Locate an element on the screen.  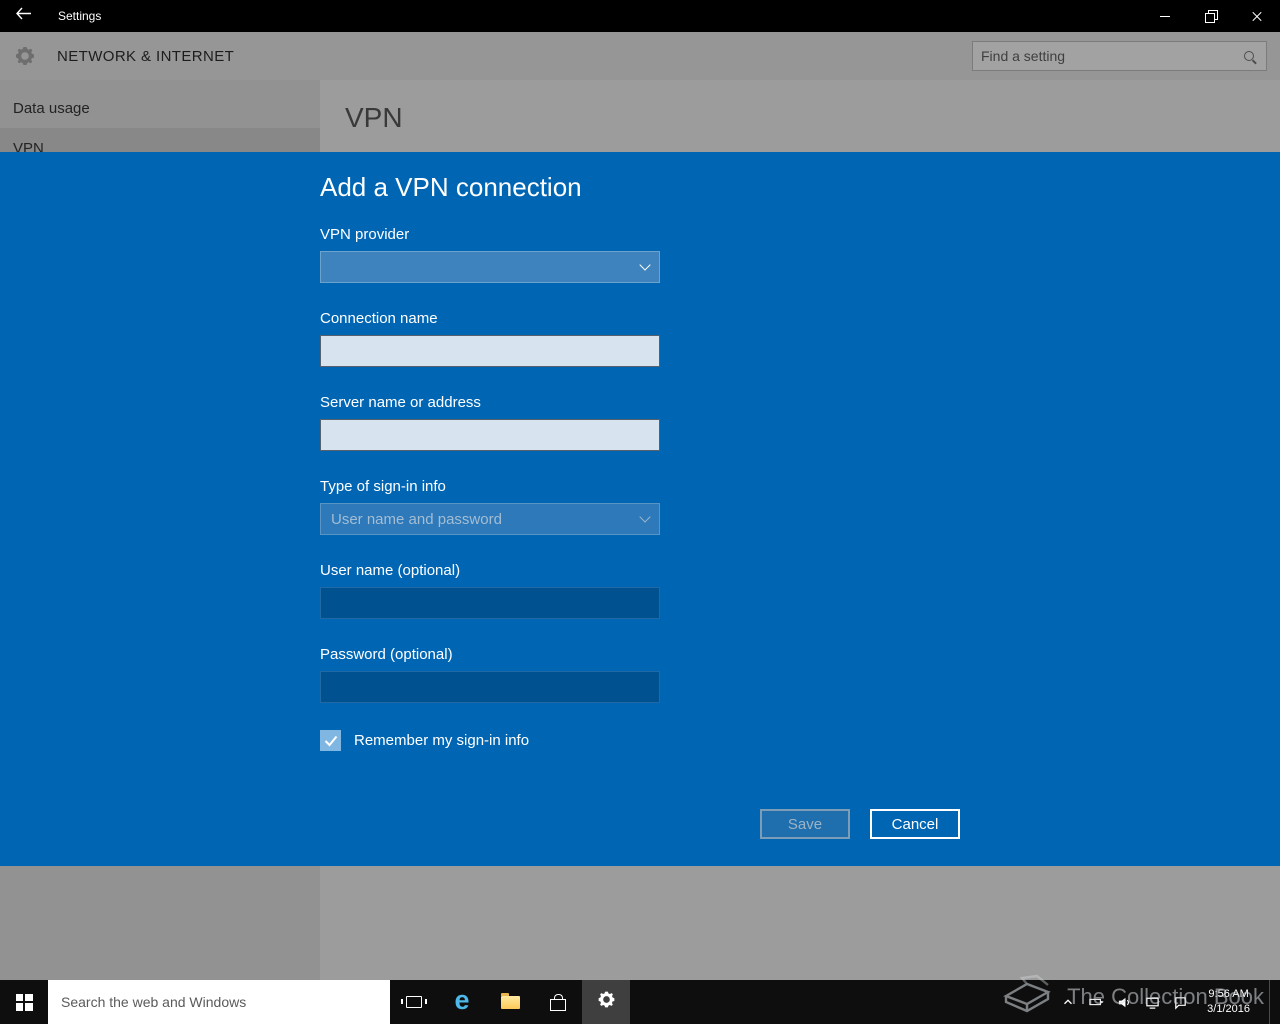
server-field: Server name or address is located at coordinates (490, 423).